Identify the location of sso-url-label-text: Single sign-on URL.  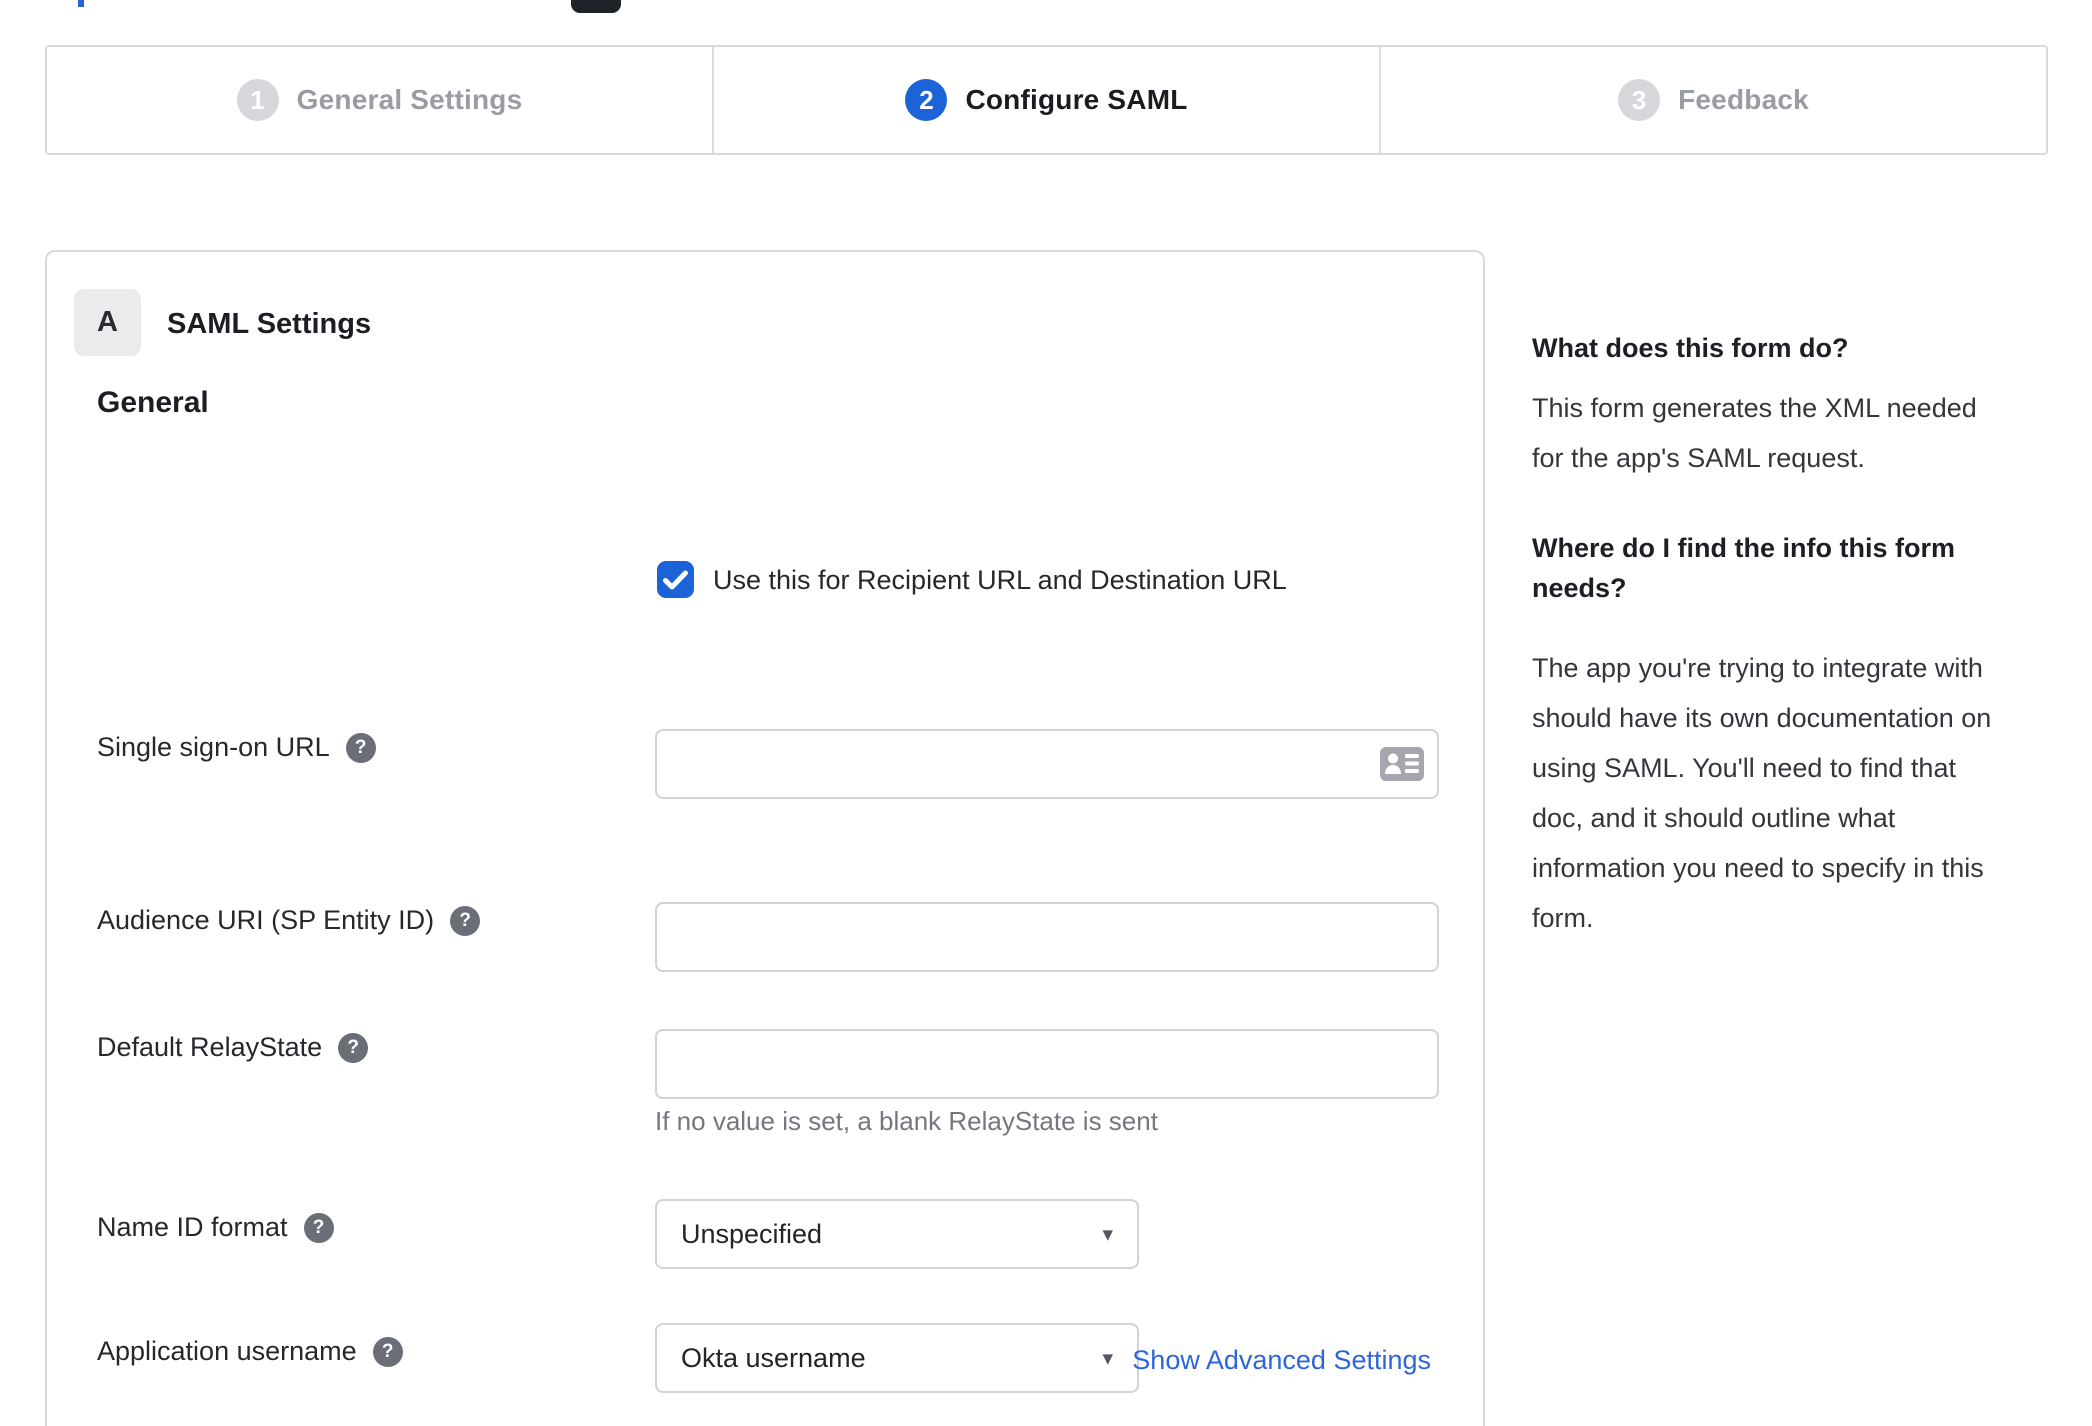
(213, 747).